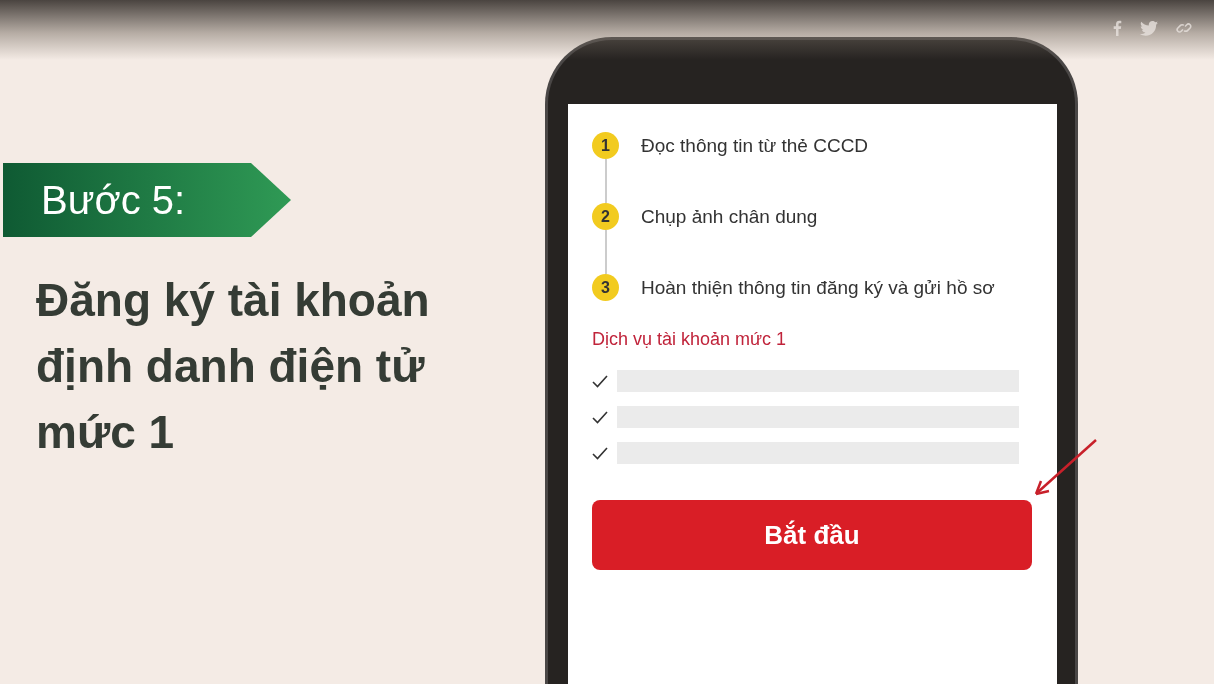  I want to click on step-number: 2, so click(605, 216).